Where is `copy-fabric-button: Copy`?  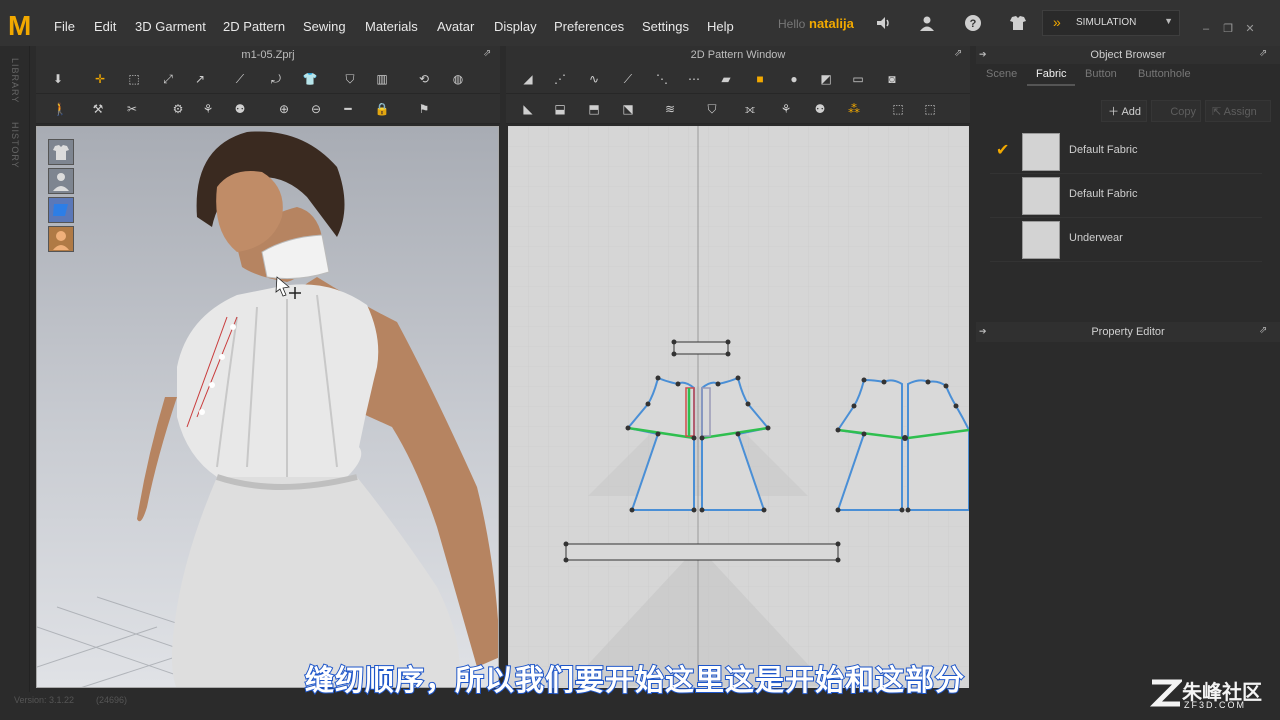
copy-fabric-button: Copy is located at coordinates (1176, 111).